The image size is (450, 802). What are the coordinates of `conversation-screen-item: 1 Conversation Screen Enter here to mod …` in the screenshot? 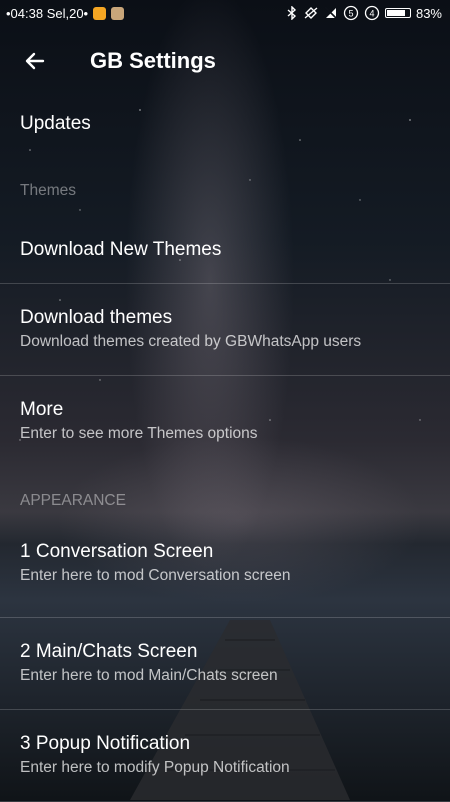 It's located at (225, 572).